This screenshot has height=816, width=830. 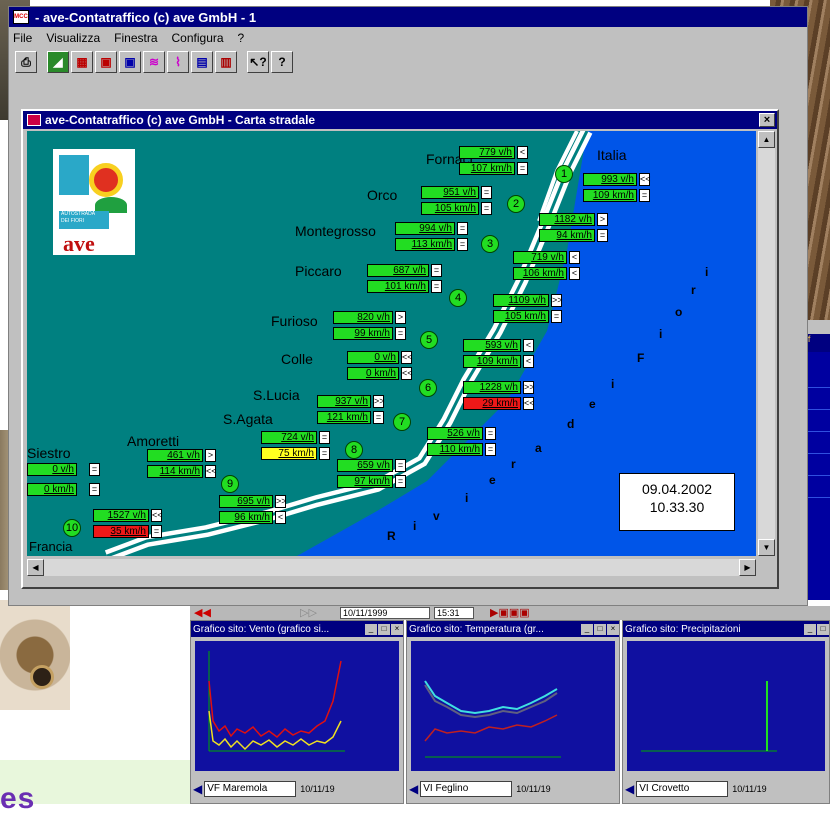 I want to click on menu-help: ?, so click(x=241, y=38).